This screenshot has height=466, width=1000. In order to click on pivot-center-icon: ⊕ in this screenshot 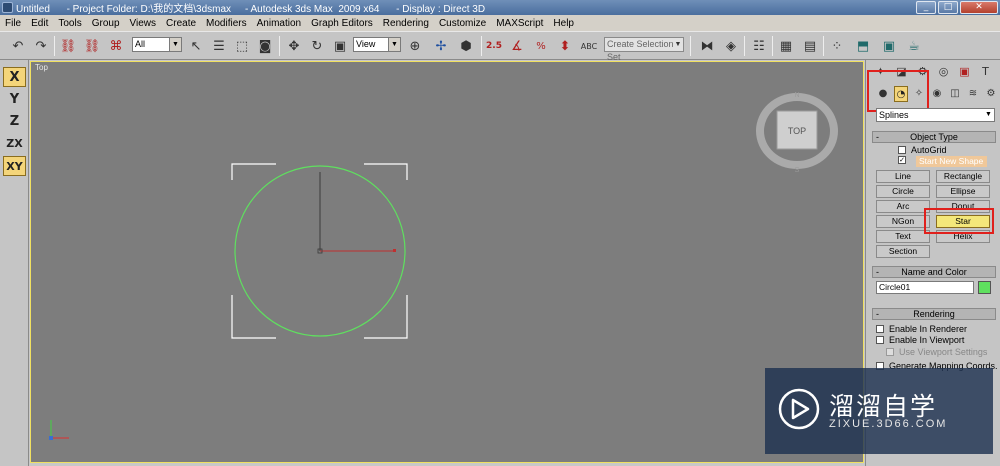, I will do `click(415, 46)`.